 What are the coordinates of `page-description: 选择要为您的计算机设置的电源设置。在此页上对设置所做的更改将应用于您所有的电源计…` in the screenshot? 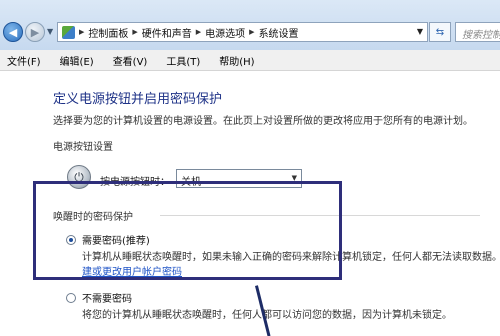 It's located at (263, 121).